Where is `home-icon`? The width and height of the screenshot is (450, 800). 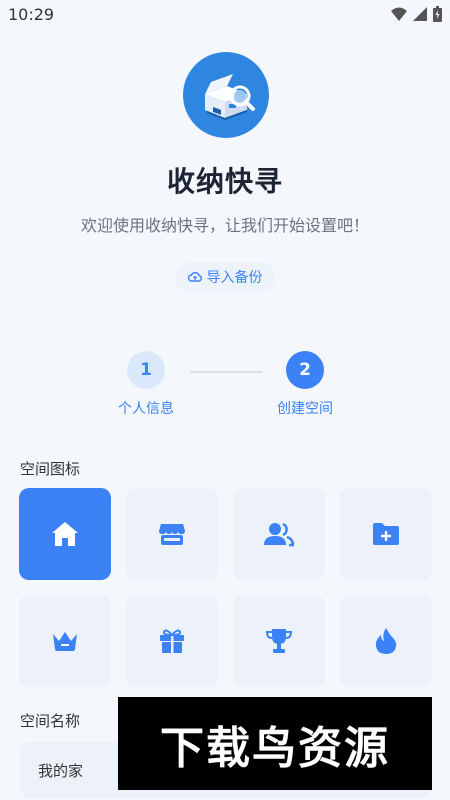
home-icon is located at coordinates (65, 534).